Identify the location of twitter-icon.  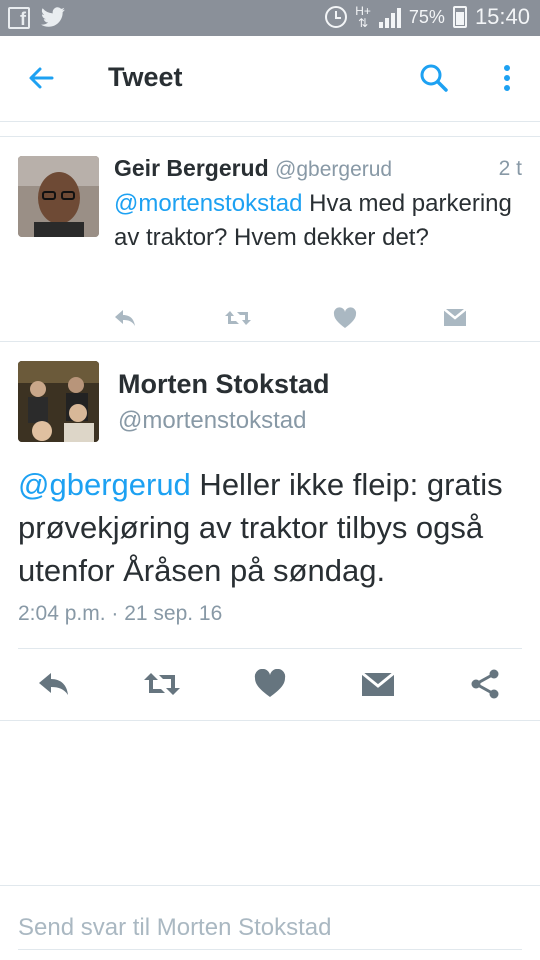
(53, 17).